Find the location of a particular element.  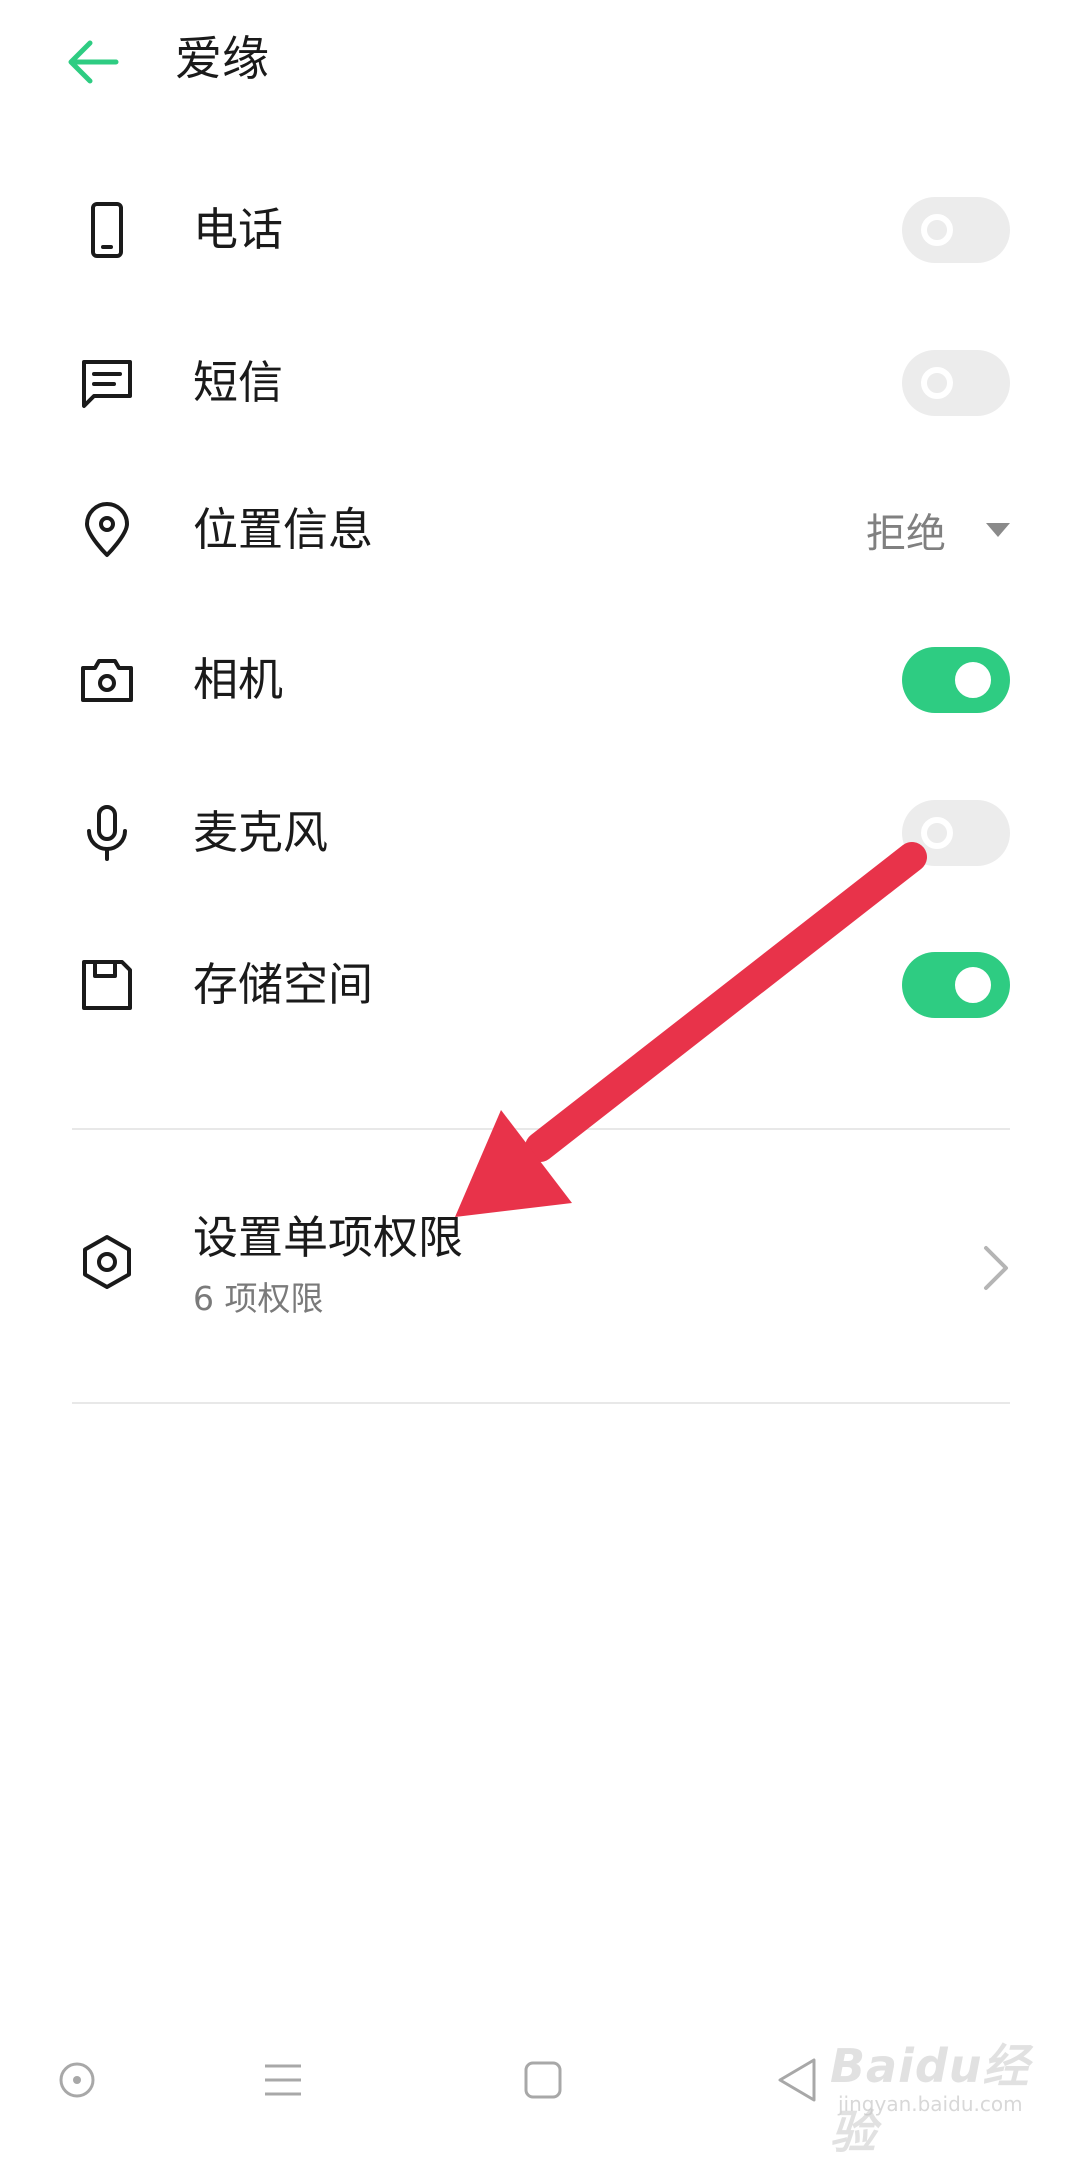

back-nav-button is located at coordinates (798, 2080).